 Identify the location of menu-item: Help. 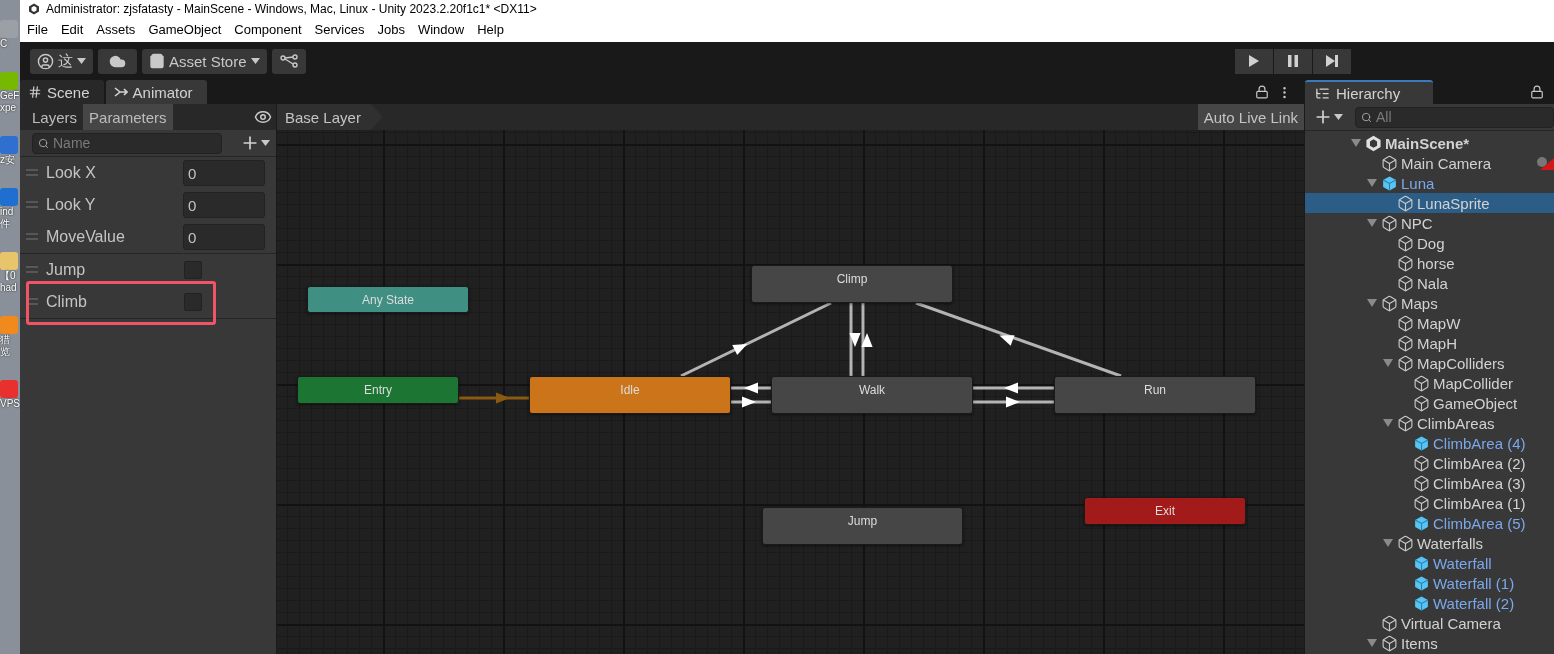
(490, 29).